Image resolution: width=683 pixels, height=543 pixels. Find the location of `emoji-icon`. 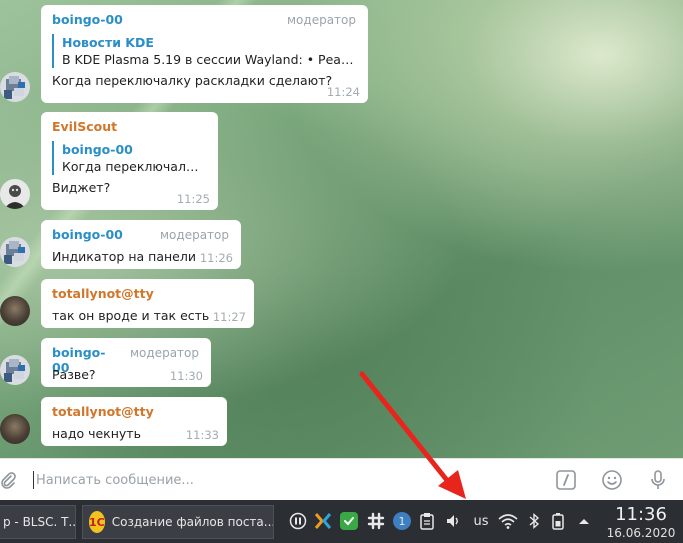

emoji-icon is located at coordinates (612, 480).